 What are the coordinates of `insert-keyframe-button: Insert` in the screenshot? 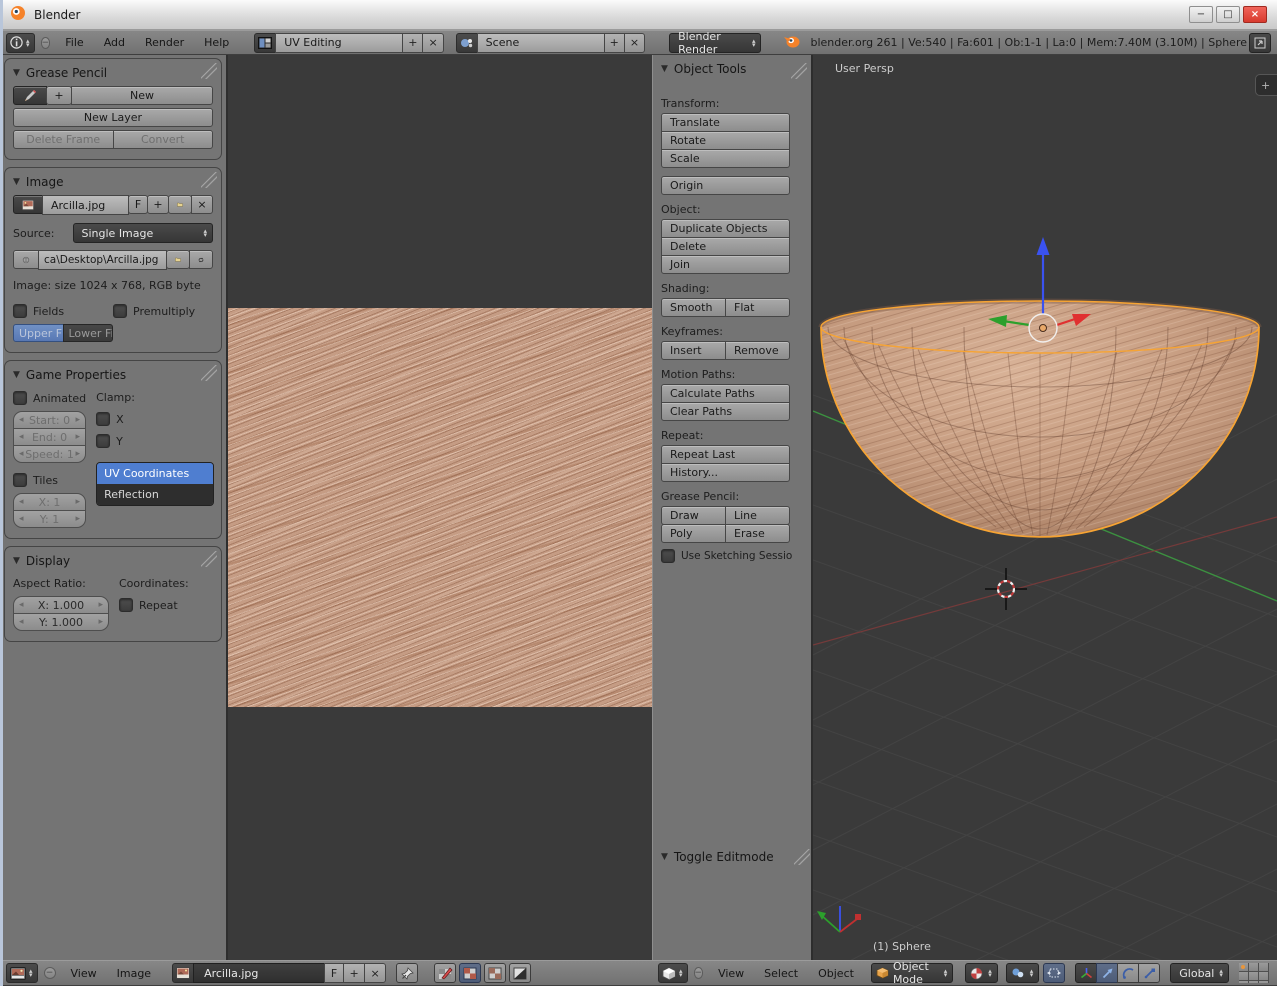 It's located at (693, 350).